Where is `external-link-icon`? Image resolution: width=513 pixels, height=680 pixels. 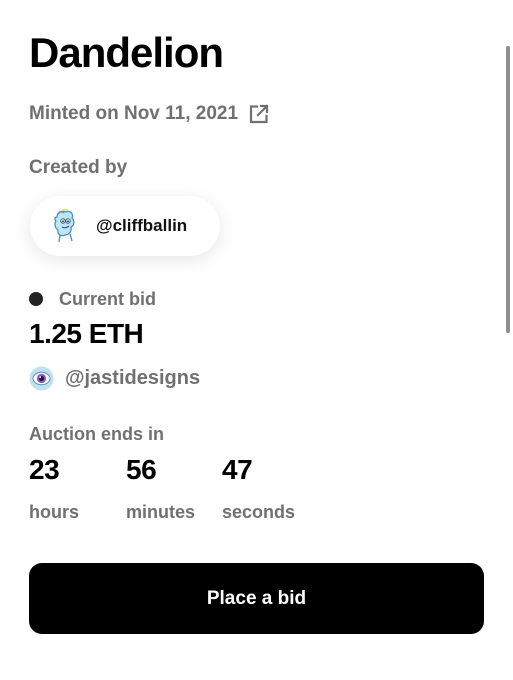 external-link-icon is located at coordinates (259, 114).